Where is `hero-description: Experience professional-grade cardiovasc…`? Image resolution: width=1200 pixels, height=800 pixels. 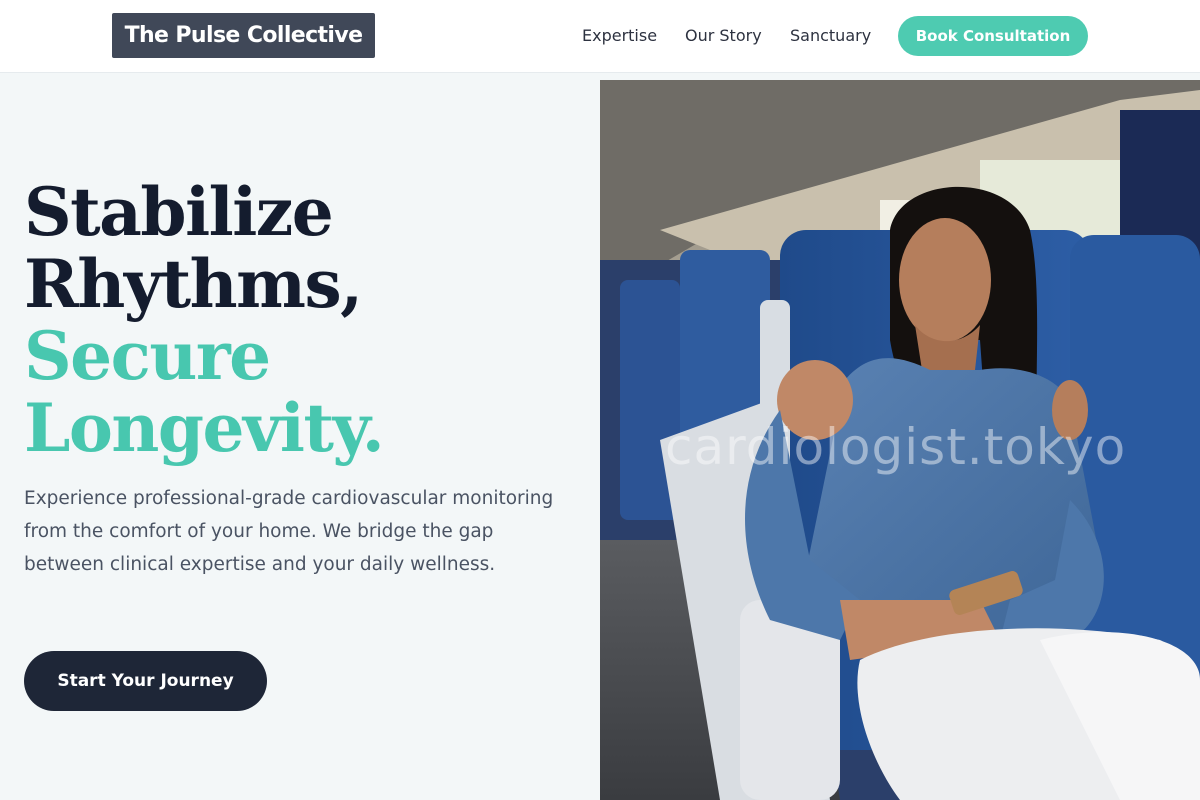 hero-description: Experience professional-grade cardiovasc… is located at coordinates (289, 531).